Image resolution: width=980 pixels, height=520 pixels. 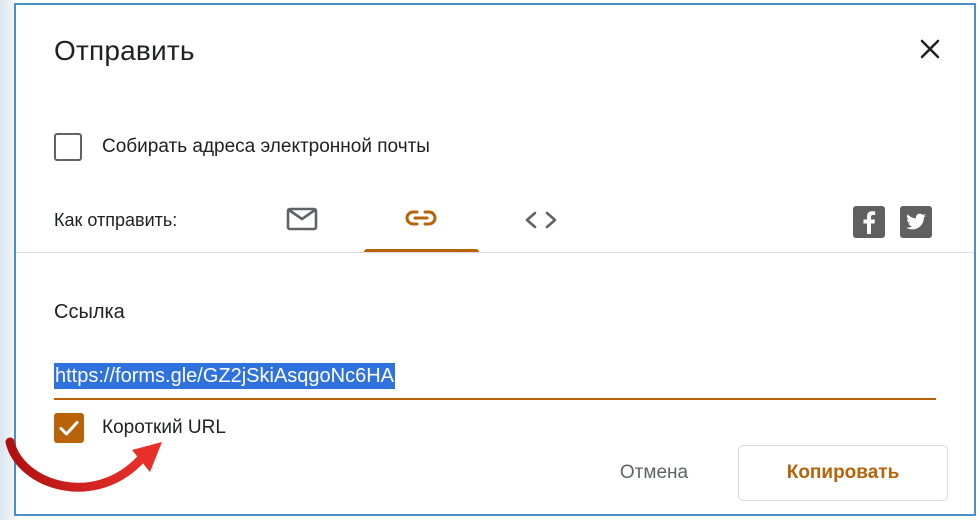 I want to click on short-url-row: Короткий URL, so click(x=140, y=428).